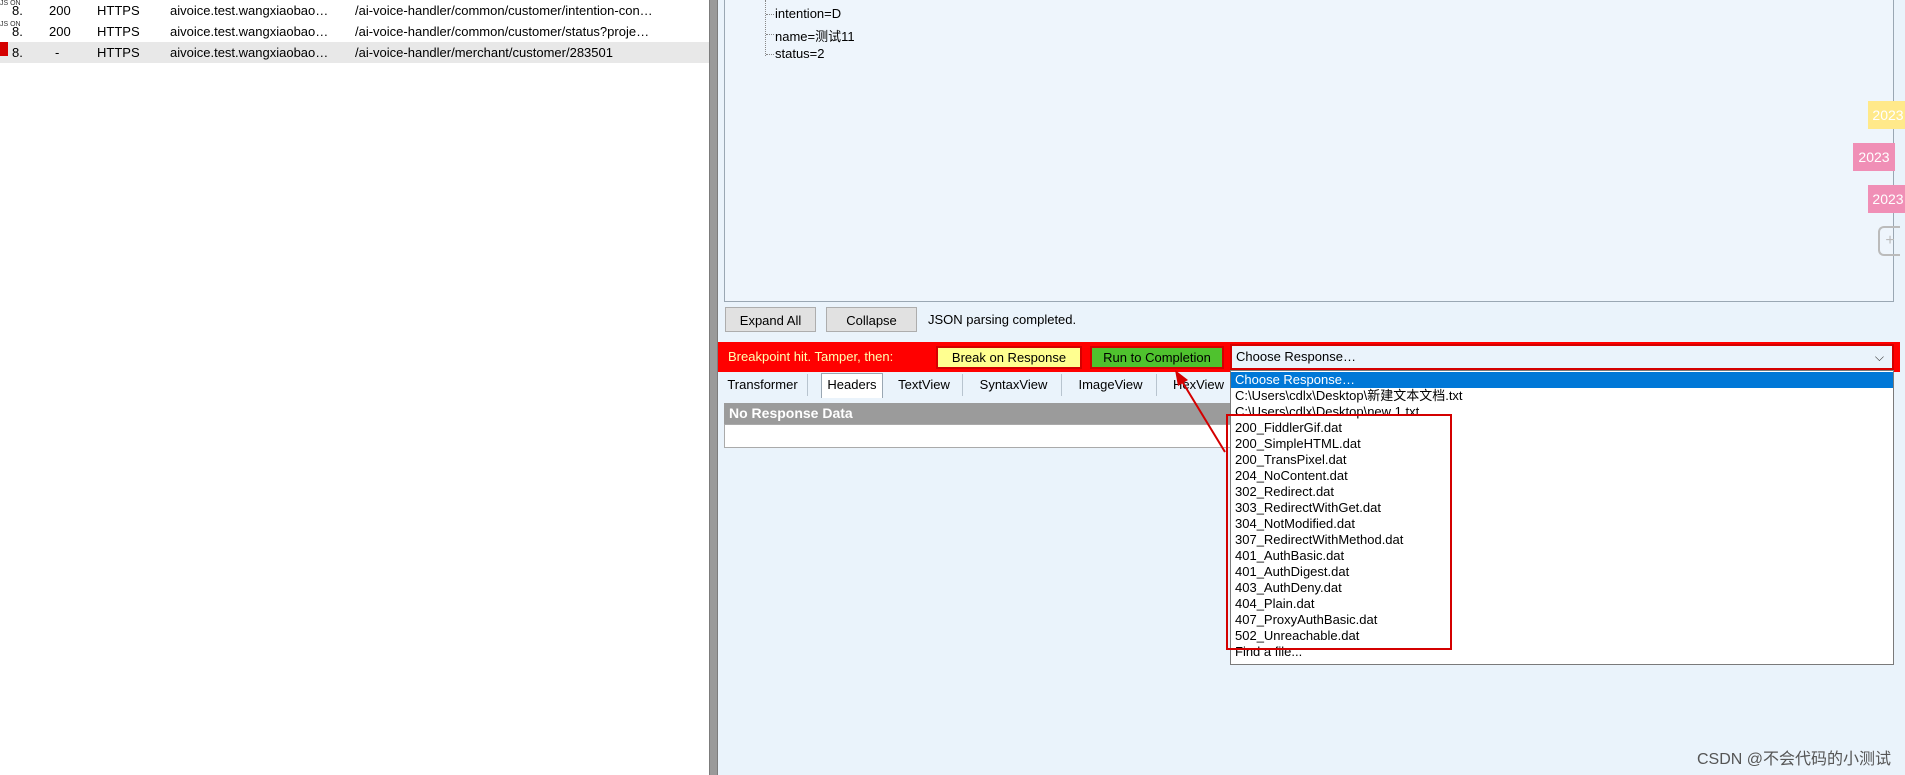 This screenshot has width=1905, height=775. What do you see at coordinates (1111, 385) in the screenshot?
I see `tab-imageview: ImageView` at bounding box center [1111, 385].